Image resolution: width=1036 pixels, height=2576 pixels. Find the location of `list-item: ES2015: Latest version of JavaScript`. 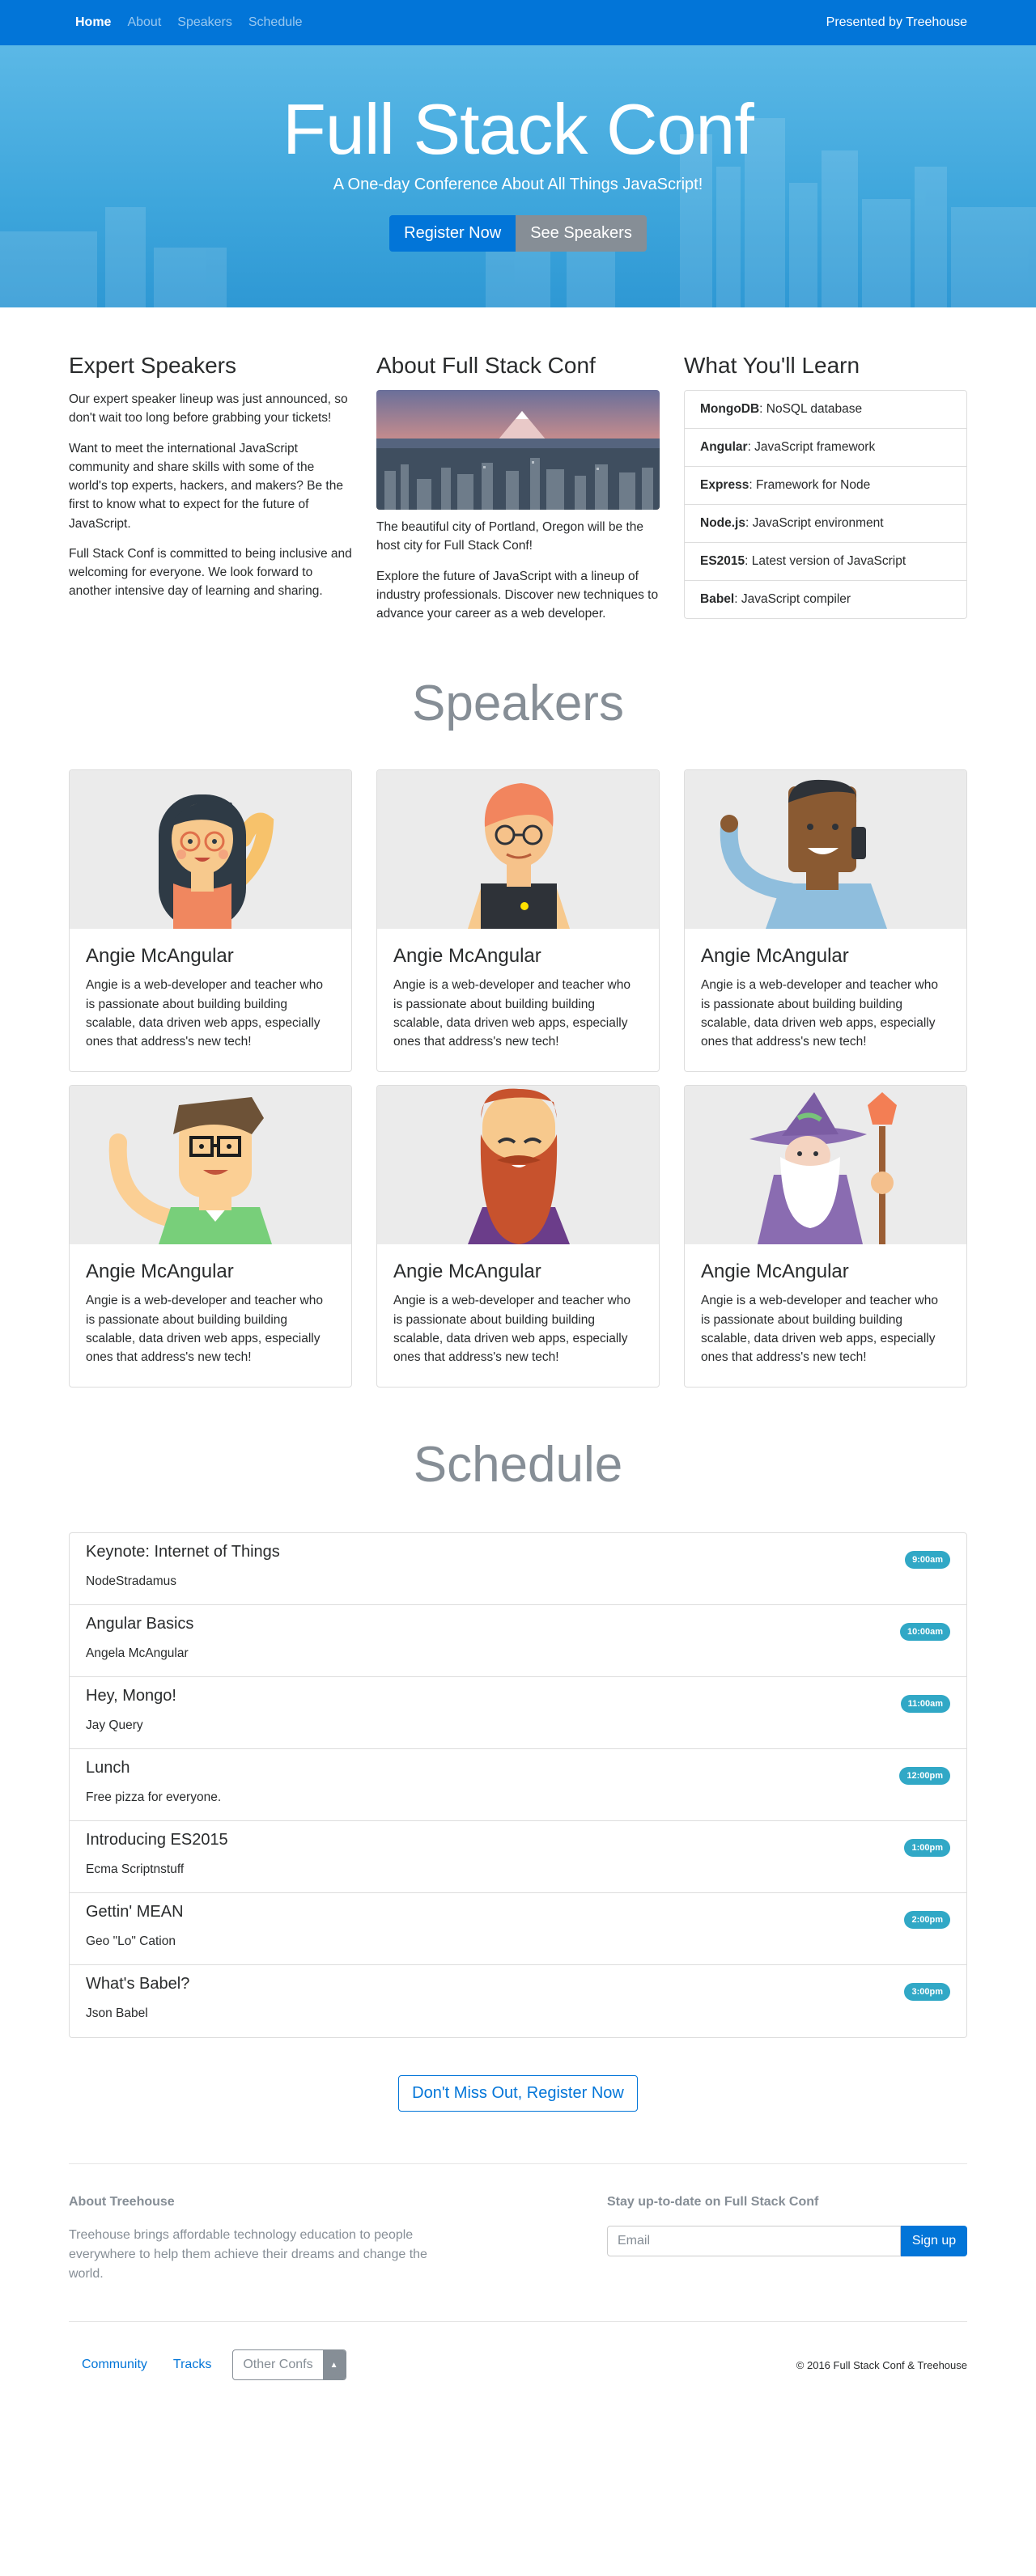

list-item: ES2015: Latest version of JavaScript is located at coordinates (825, 562).